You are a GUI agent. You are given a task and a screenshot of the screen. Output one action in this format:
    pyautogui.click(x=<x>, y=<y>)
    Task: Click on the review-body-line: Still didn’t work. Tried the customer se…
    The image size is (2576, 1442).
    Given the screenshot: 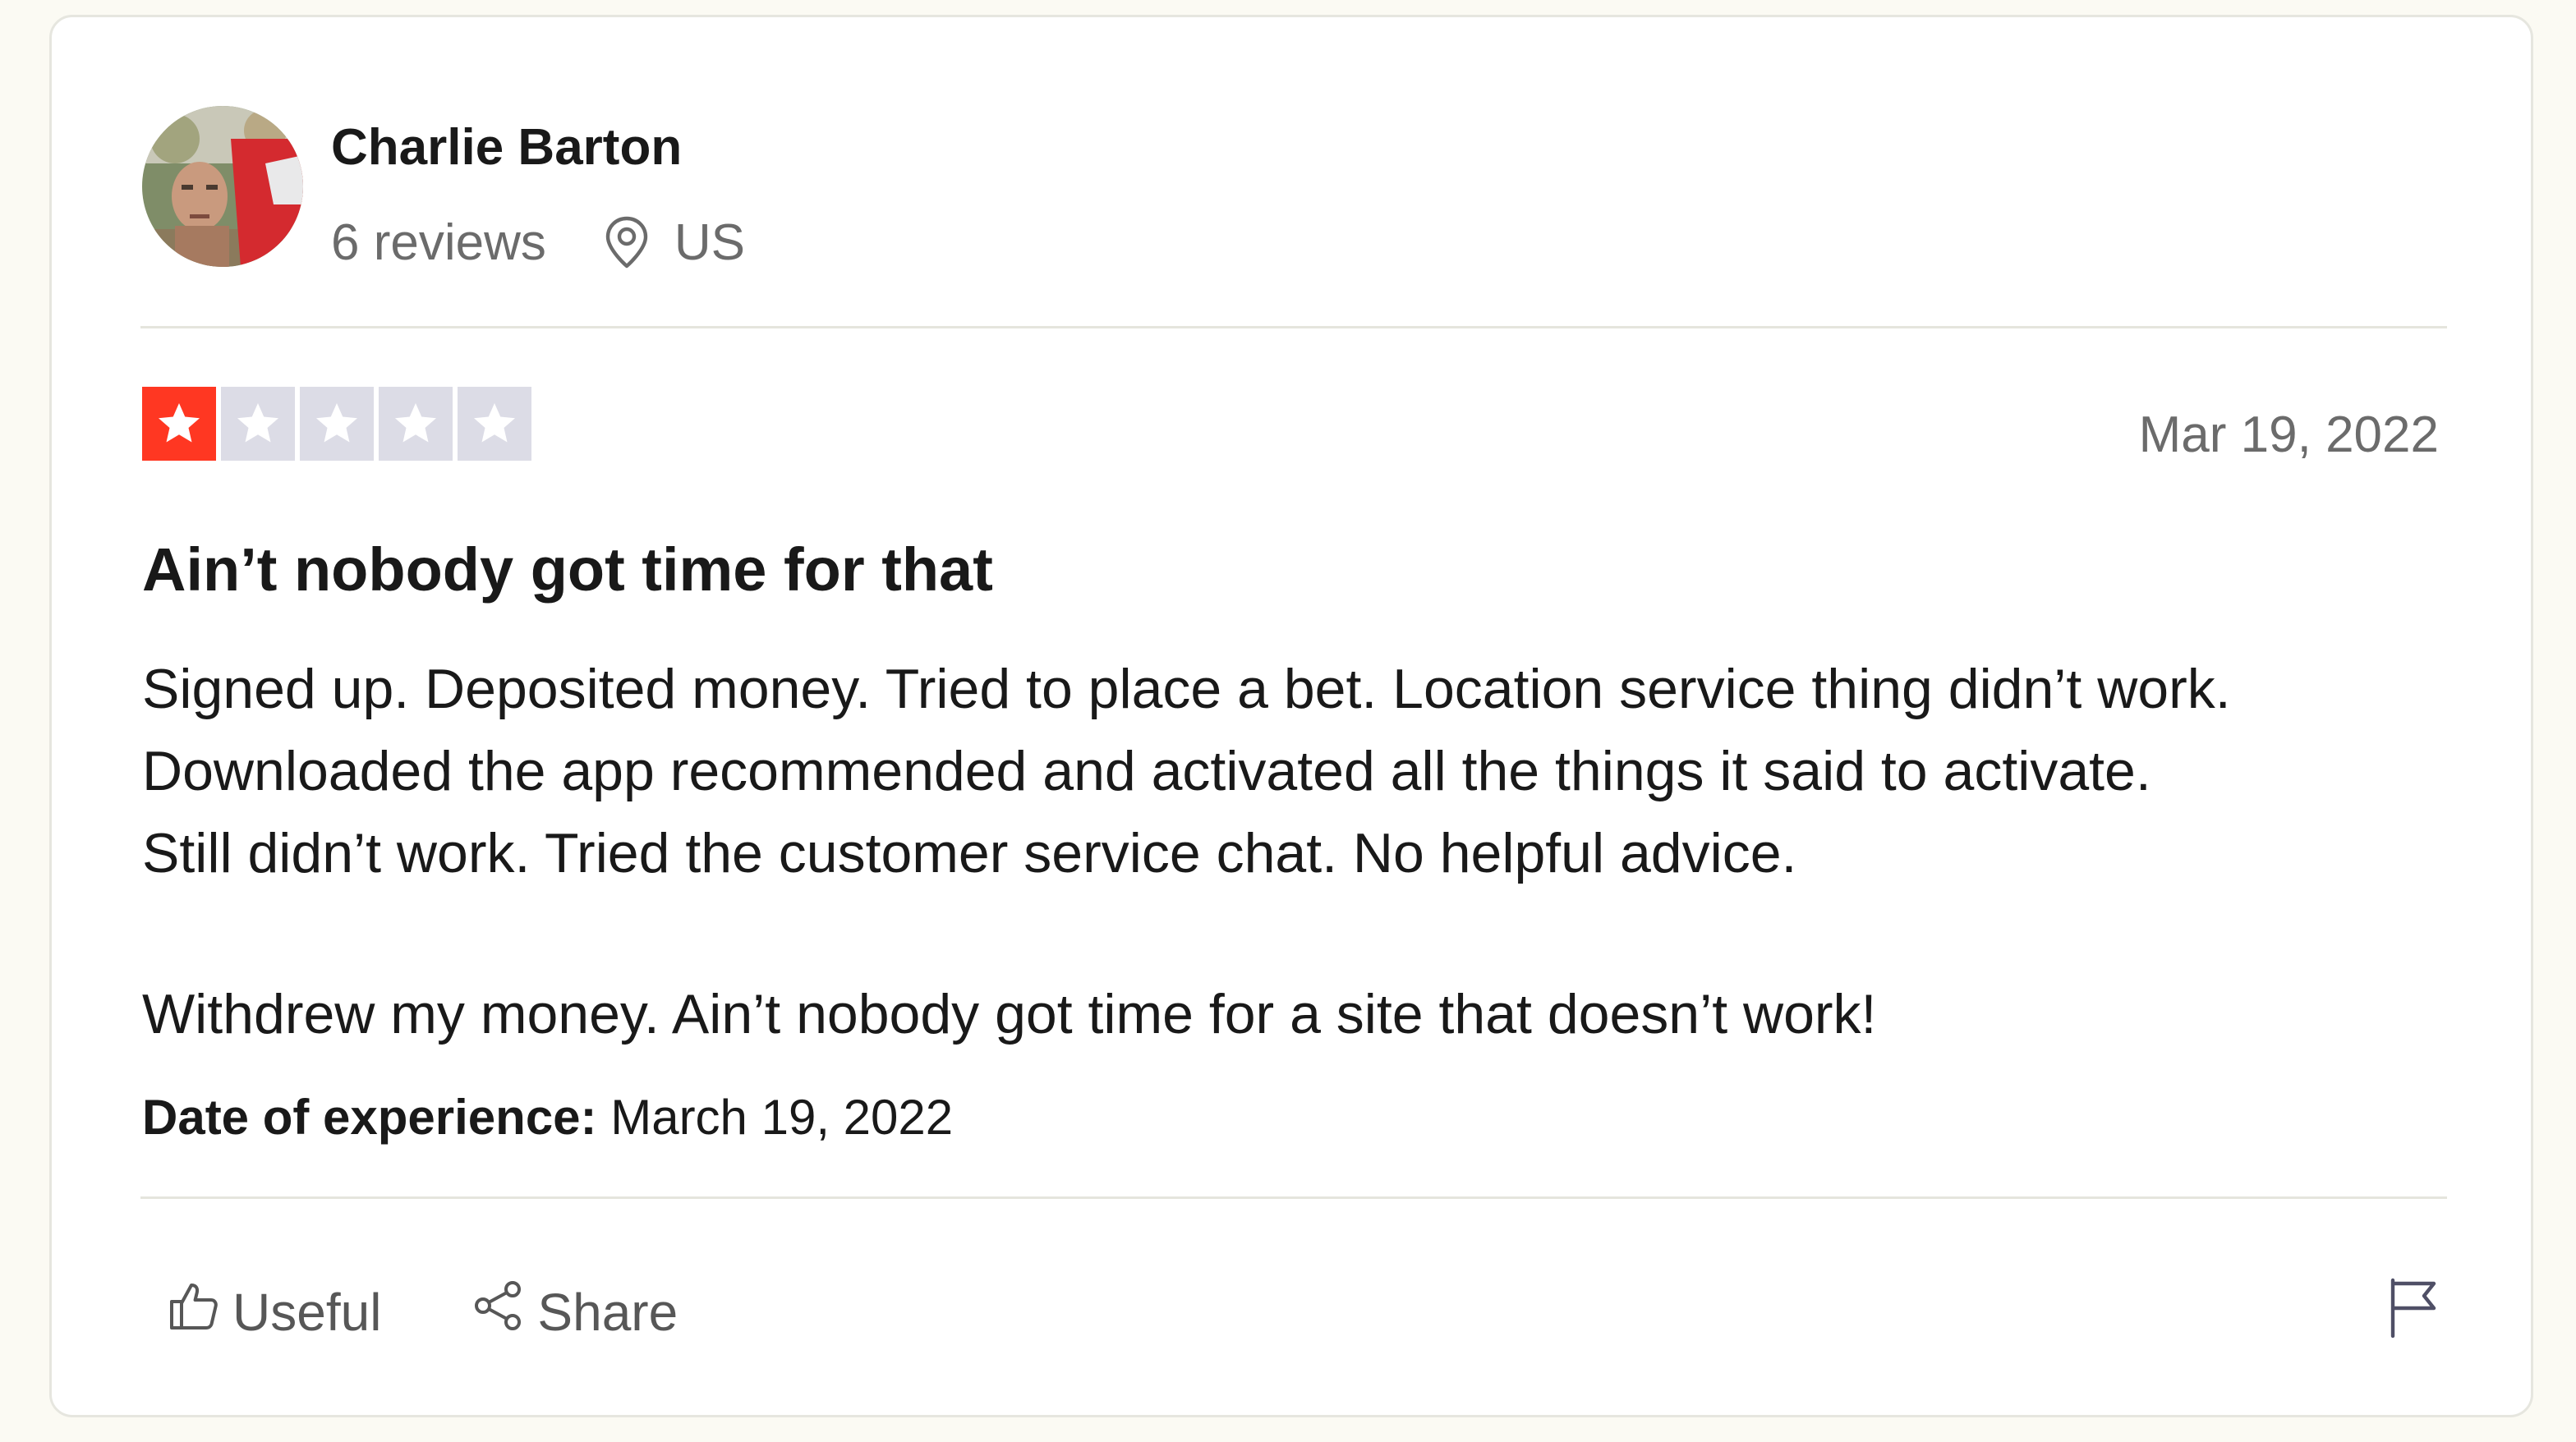 What is the action you would take?
    pyautogui.click(x=969, y=853)
    